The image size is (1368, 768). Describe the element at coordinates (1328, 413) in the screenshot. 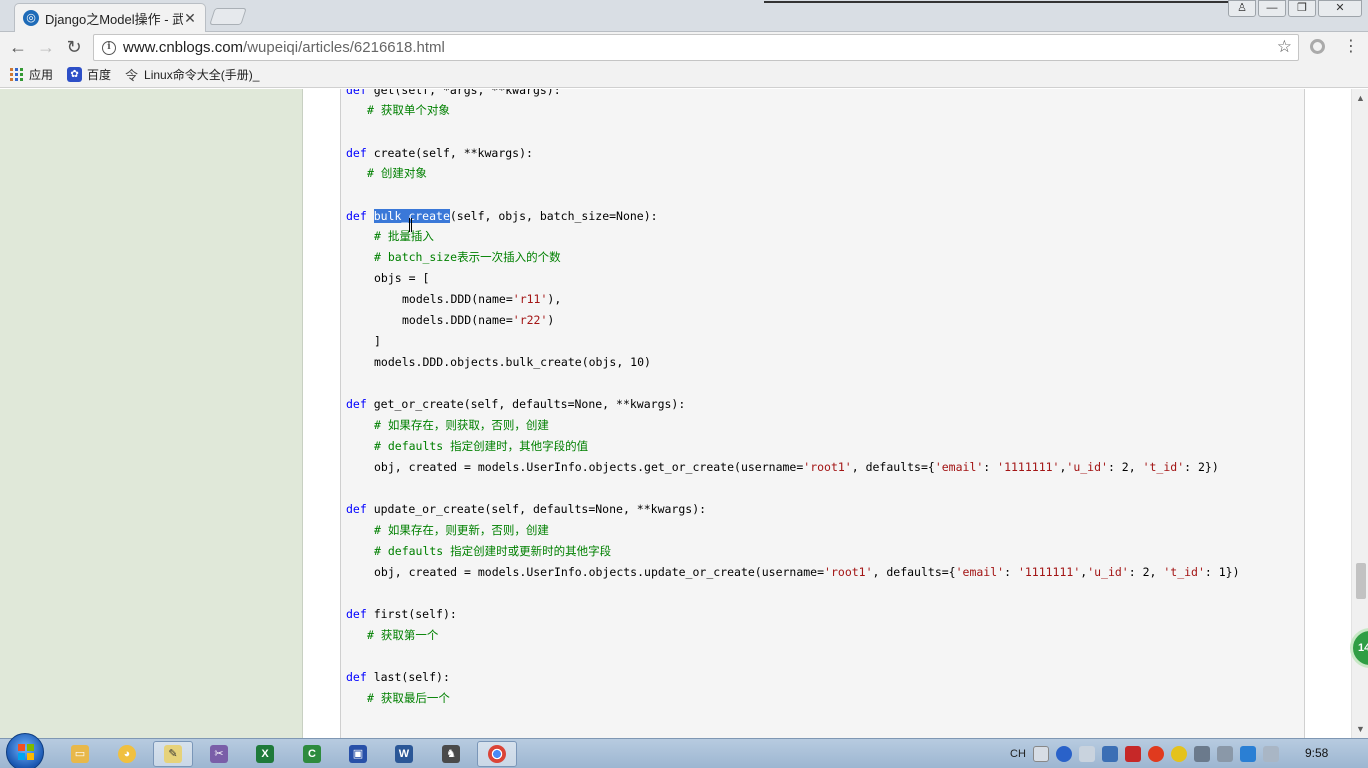

I see `right-margin` at that location.